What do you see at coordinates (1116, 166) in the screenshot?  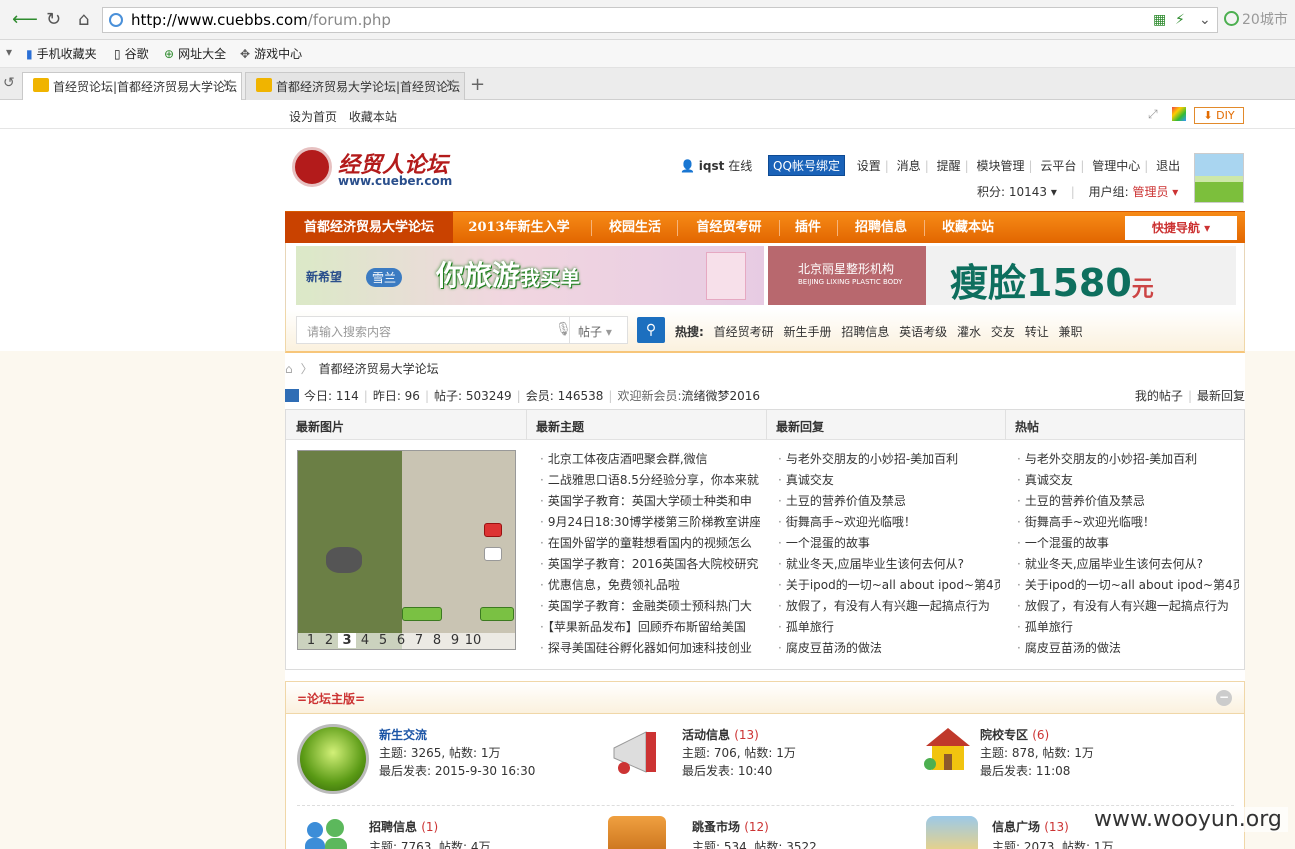 I see `admin-center-link: 管理中心` at bounding box center [1116, 166].